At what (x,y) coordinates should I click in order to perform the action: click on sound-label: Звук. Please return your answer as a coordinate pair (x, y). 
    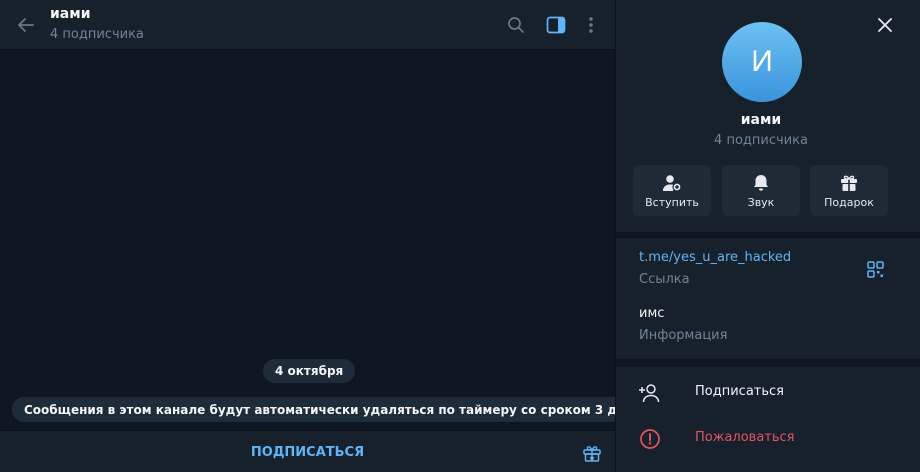
    Looking at the image, I should click on (761, 202).